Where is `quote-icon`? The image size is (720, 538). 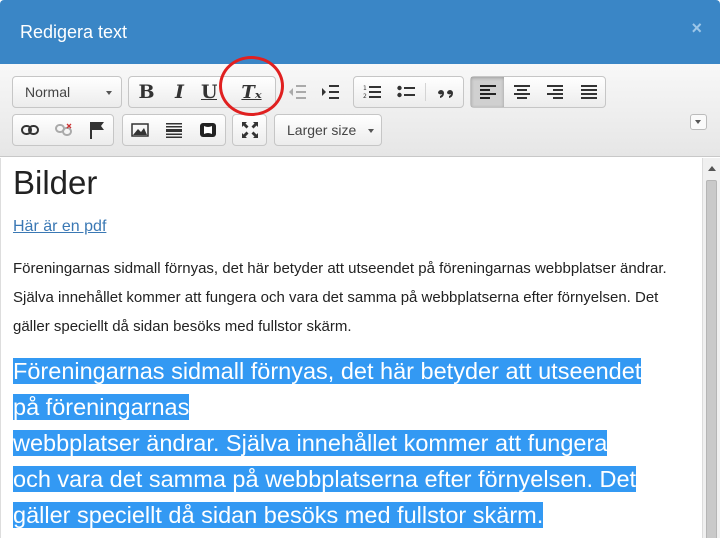
quote-icon is located at coordinates (445, 94).